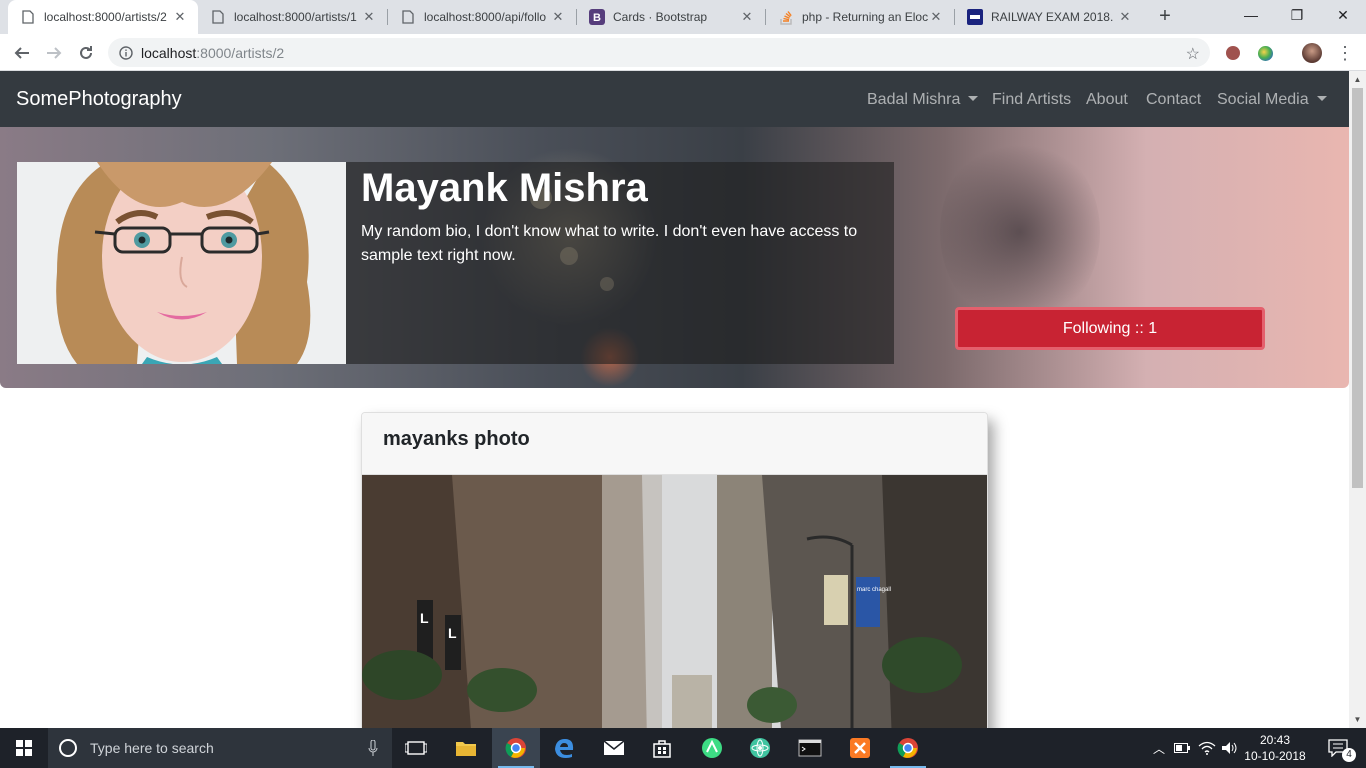 The image size is (1366, 768). I want to click on nav-find-artists: Find Artists, so click(1031, 100).